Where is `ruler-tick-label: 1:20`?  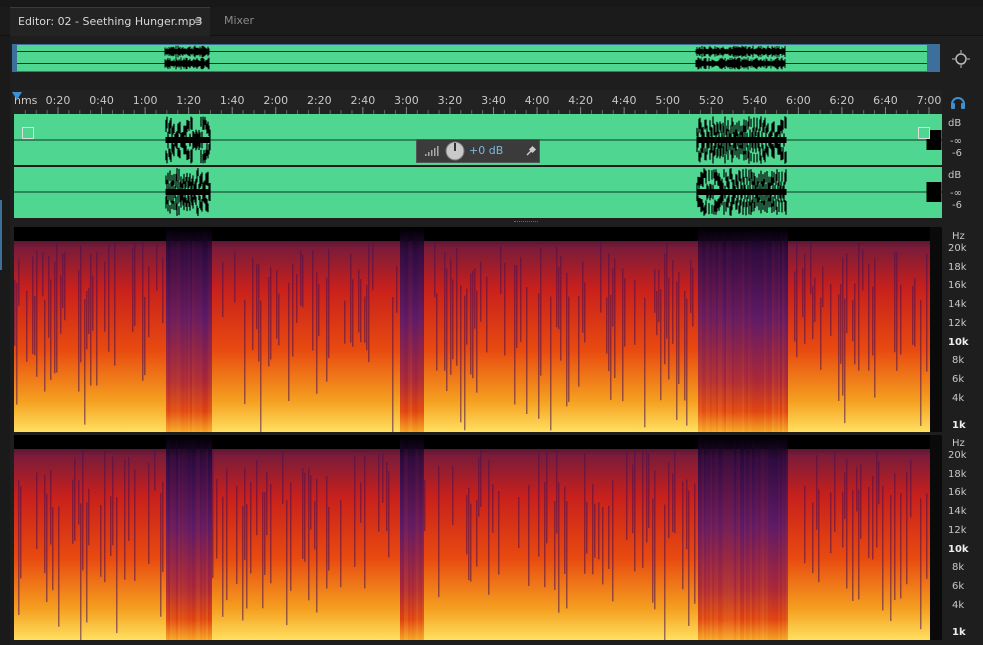
ruler-tick-label: 1:20 is located at coordinates (188, 100).